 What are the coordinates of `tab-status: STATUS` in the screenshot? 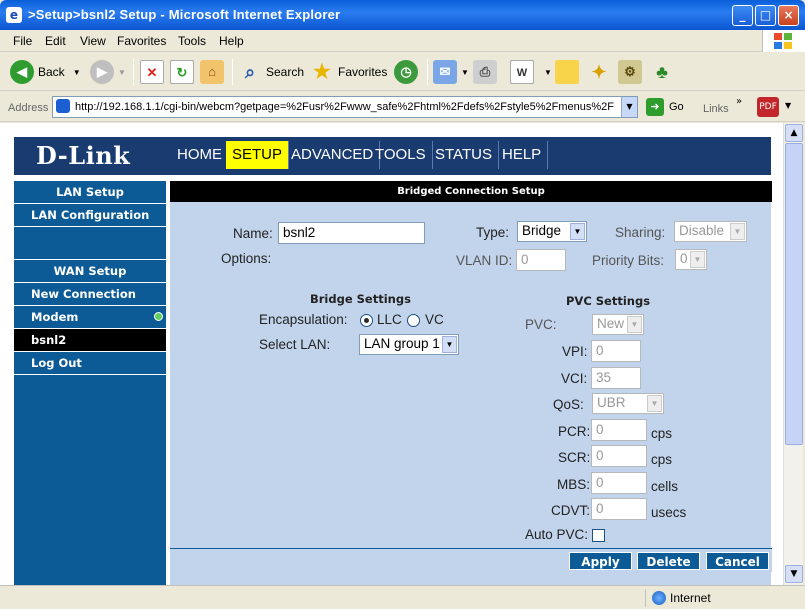 It's located at (464, 155).